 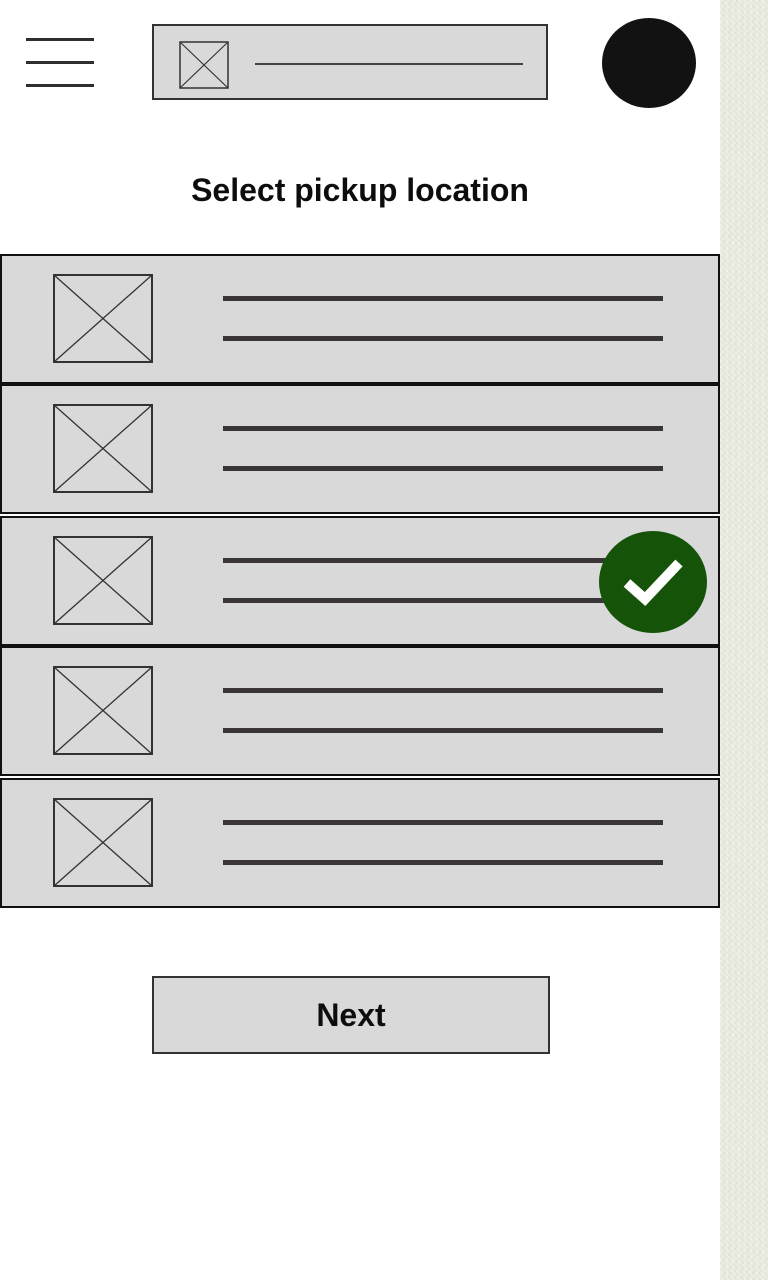 What do you see at coordinates (649, 63) in the screenshot?
I see `user-avatar` at bounding box center [649, 63].